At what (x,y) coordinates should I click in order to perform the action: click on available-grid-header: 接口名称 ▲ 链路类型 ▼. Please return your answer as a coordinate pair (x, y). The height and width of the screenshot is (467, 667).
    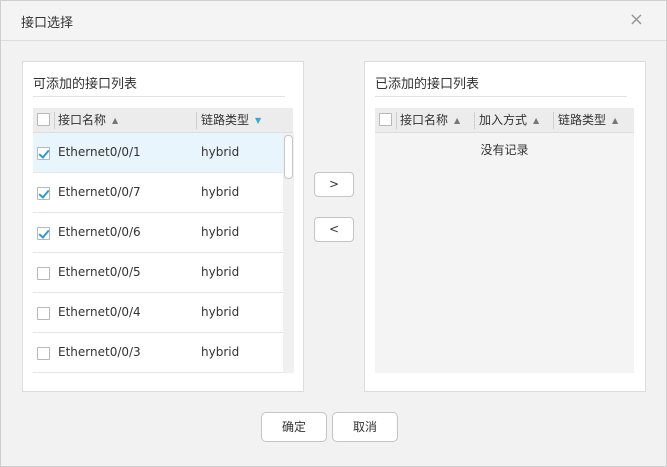
    Looking at the image, I should click on (163, 120).